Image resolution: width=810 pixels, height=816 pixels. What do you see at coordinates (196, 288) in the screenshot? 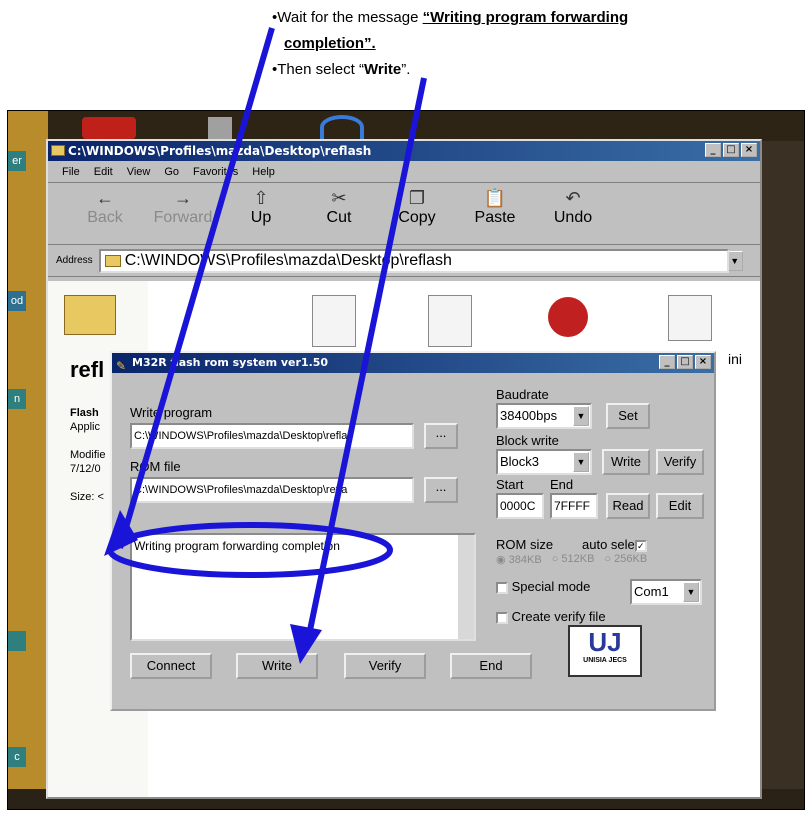
I see `arrow-to-message` at bounding box center [196, 288].